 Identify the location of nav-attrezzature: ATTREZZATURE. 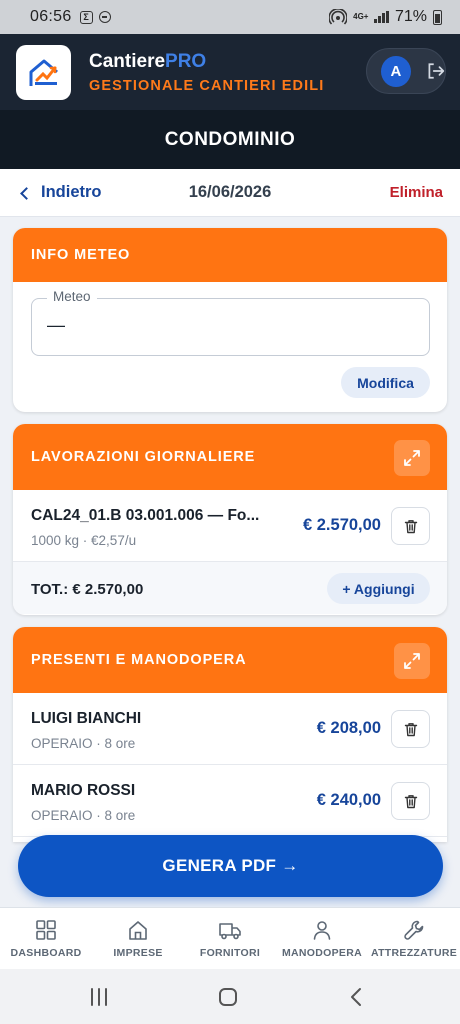
(414, 938).